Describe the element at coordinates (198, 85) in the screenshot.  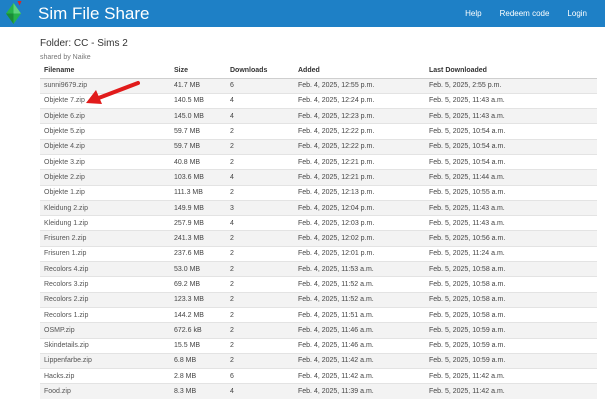
I see `file-size: 41.7 MB` at that location.